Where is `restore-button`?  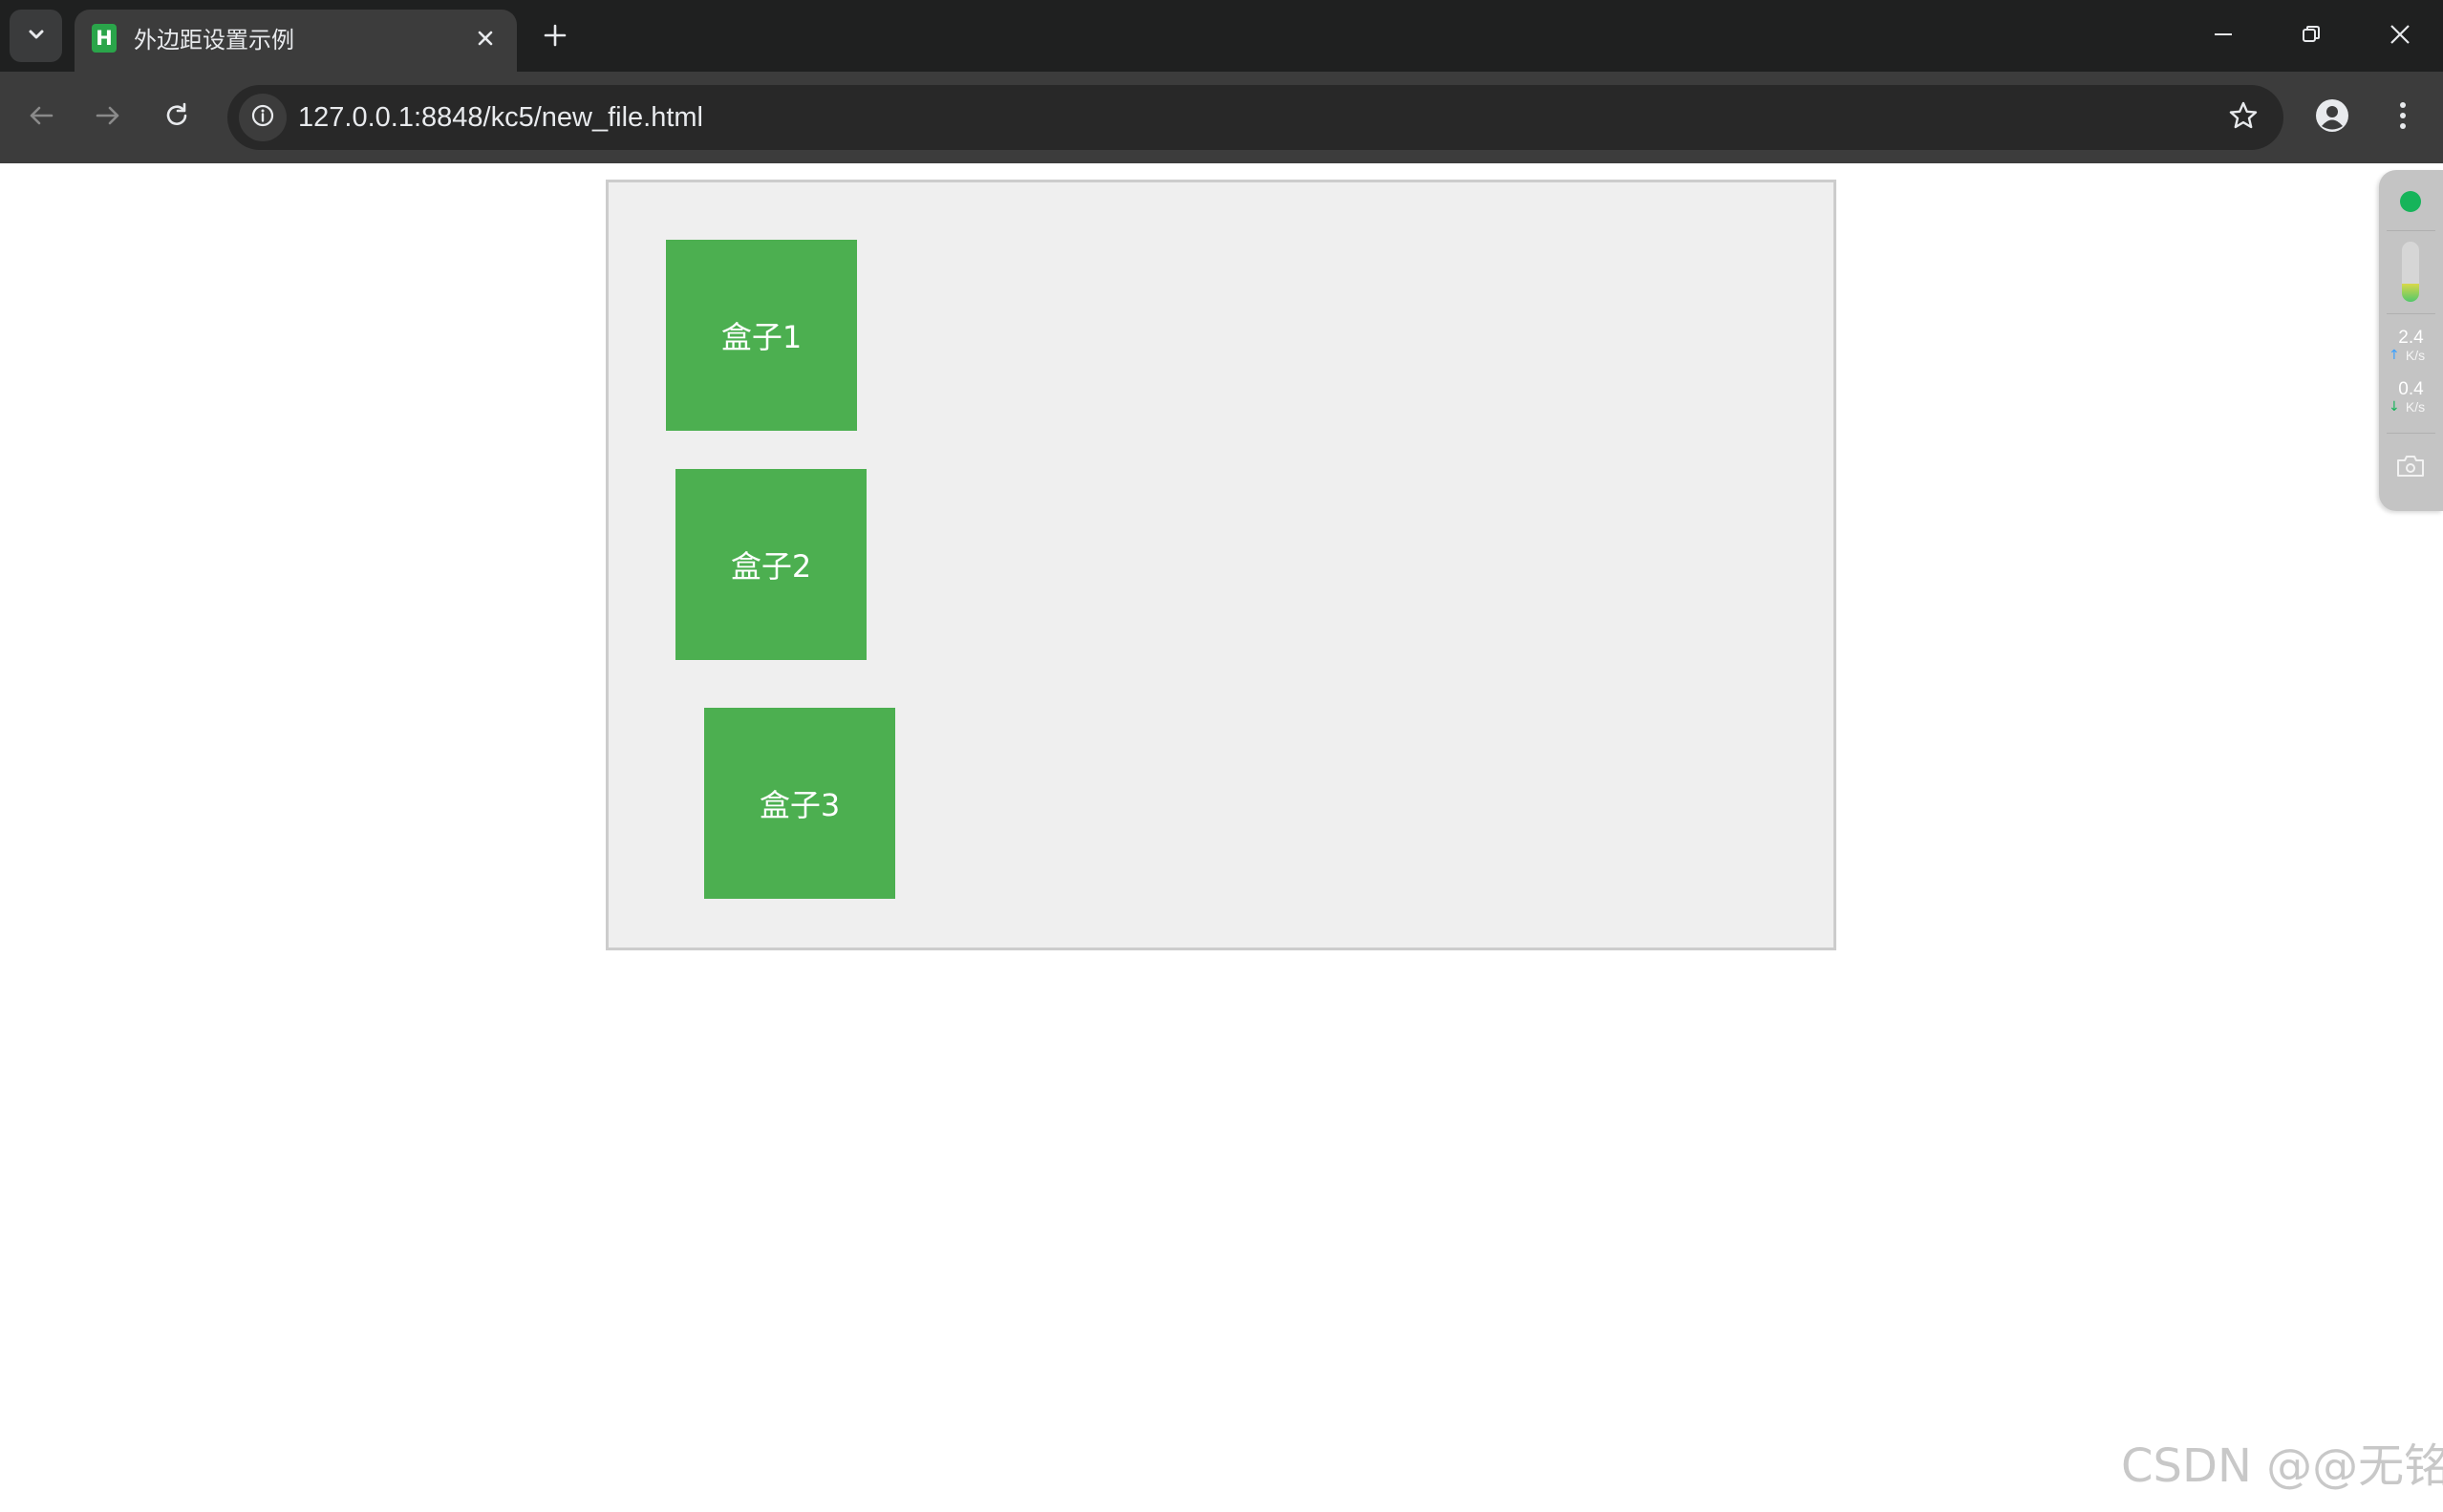 restore-button is located at coordinates (2311, 36).